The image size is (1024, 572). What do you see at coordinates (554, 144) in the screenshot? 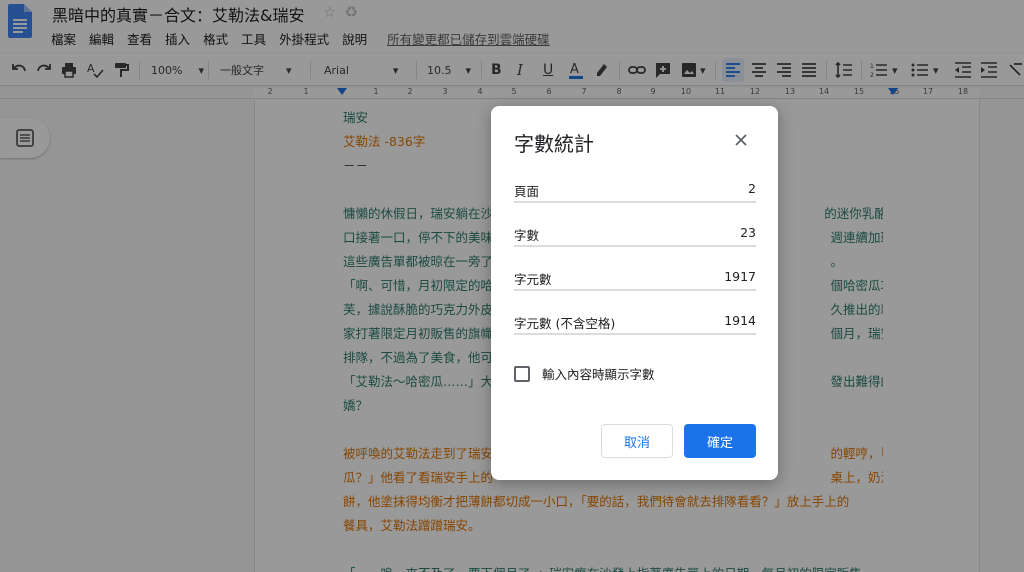
I see `dialog-title: 字數統計` at bounding box center [554, 144].